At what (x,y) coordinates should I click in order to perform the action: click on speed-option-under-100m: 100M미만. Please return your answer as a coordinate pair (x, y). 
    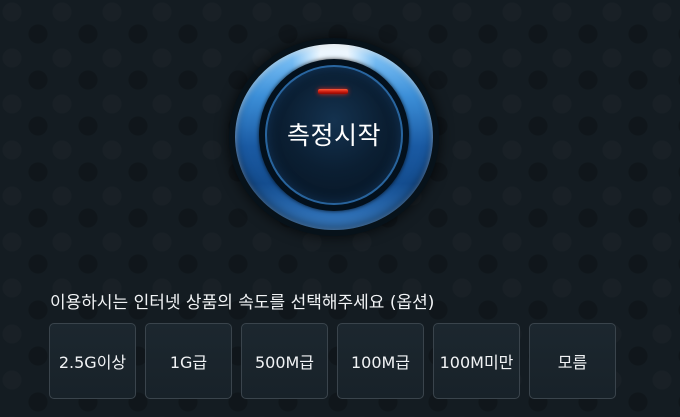
    Looking at the image, I should click on (476, 361).